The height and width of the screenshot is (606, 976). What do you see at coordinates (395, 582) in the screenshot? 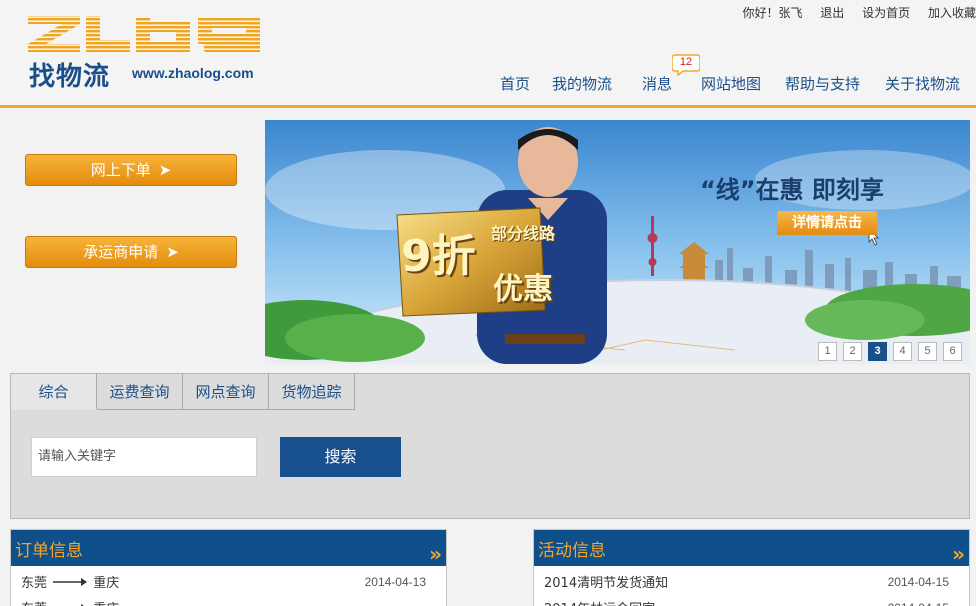
I see `order-date: 2014-04-13` at bounding box center [395, 582].